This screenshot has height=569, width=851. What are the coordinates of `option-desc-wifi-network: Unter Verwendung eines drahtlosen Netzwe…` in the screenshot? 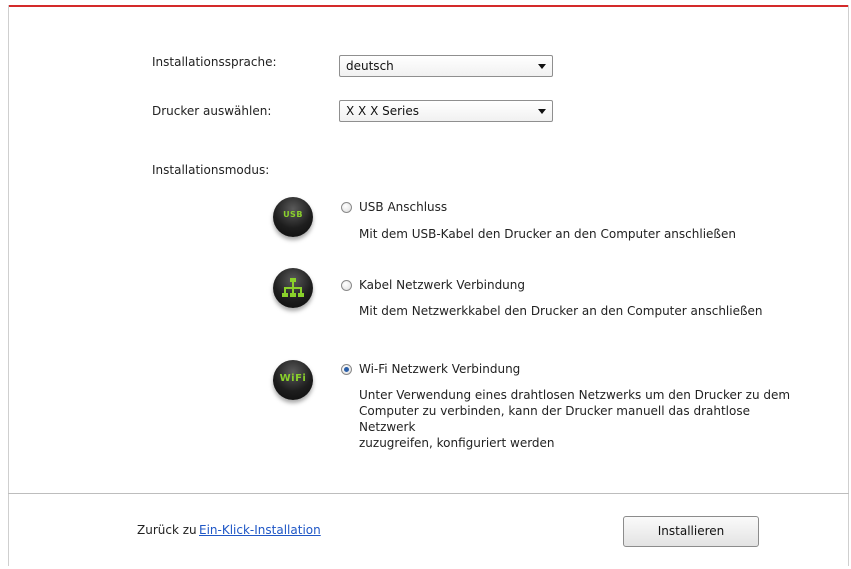 It's located at (579, 419).